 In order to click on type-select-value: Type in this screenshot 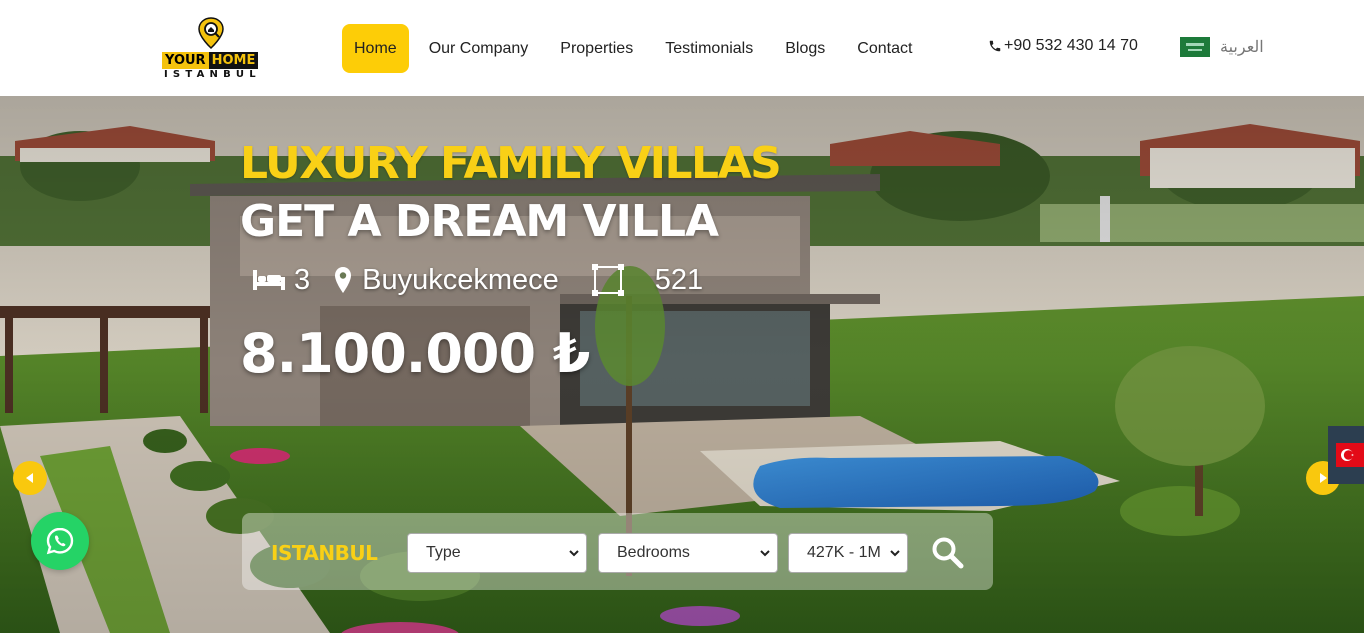, I will do `click(443, 552)`.